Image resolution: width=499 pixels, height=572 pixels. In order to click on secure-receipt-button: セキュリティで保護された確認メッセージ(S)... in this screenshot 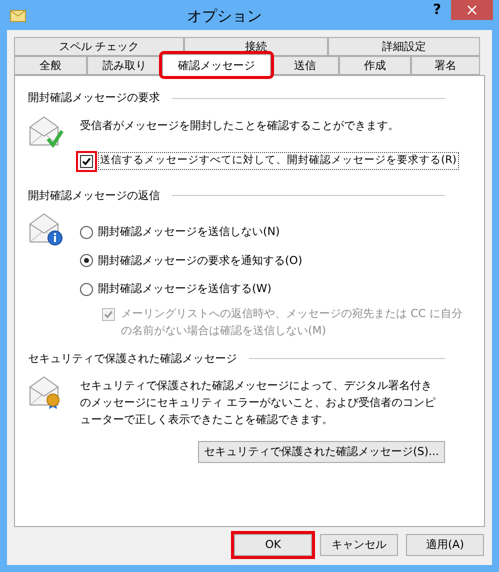, I will do `click(321, 452)`.